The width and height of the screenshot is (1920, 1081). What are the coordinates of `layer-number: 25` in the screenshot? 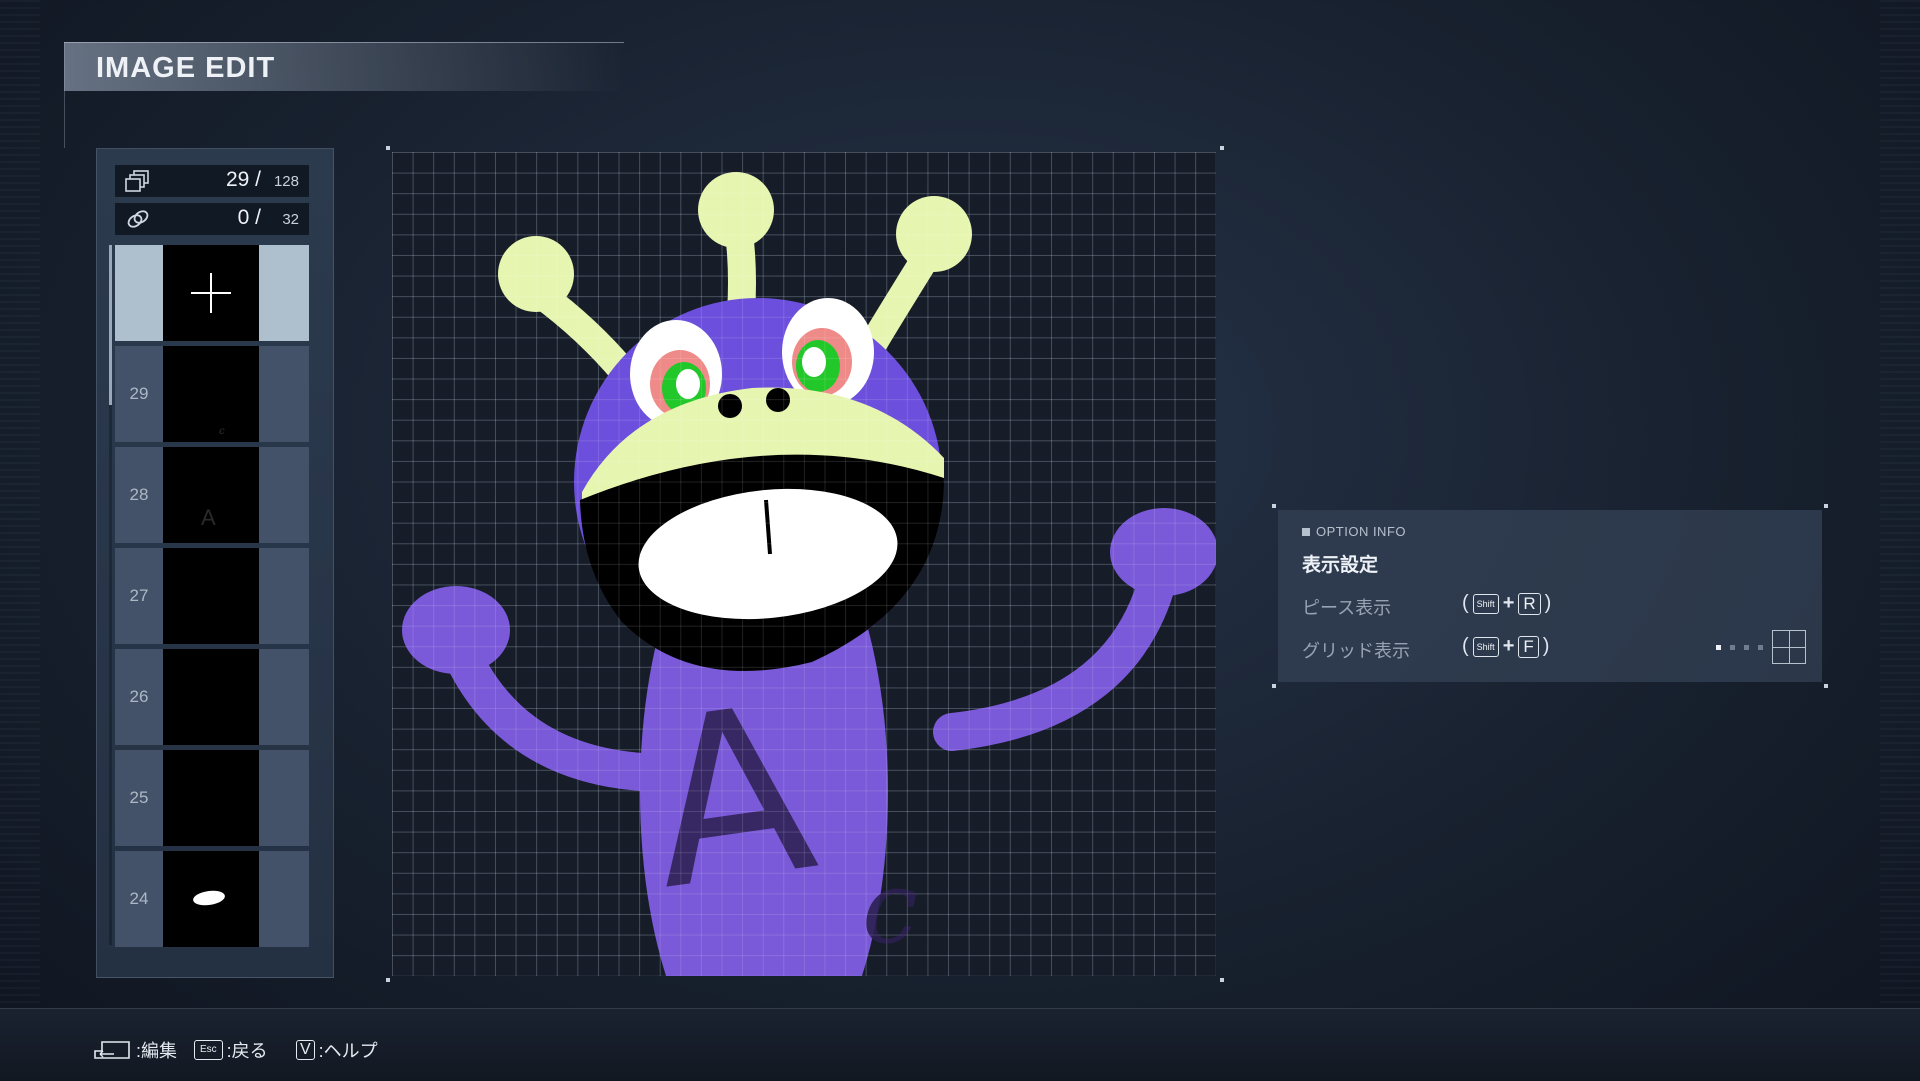 It's located at (139, 797).